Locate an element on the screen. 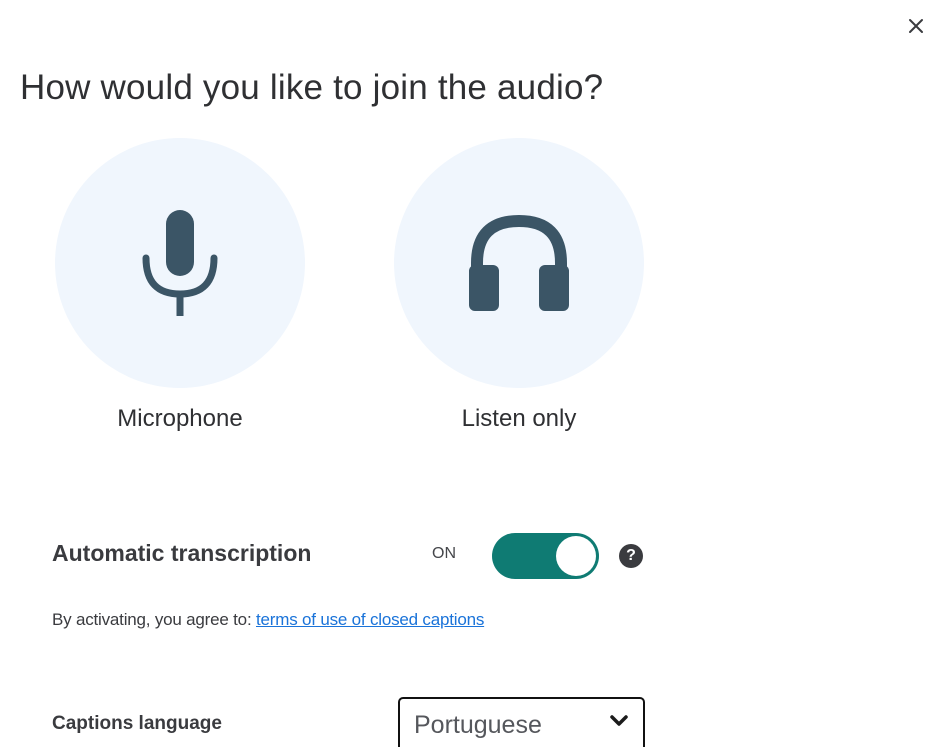  listen-only-option-button: Listen only is located at coordinates (519, 285).